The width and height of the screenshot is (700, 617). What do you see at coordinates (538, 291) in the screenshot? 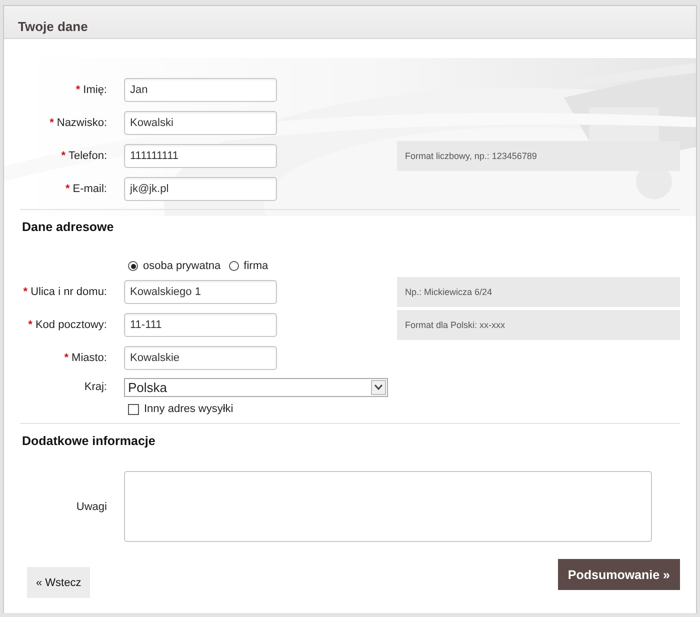
I see `field-hint: Np.: Mickiewicza 6/24` at bounding box center [538, 291].